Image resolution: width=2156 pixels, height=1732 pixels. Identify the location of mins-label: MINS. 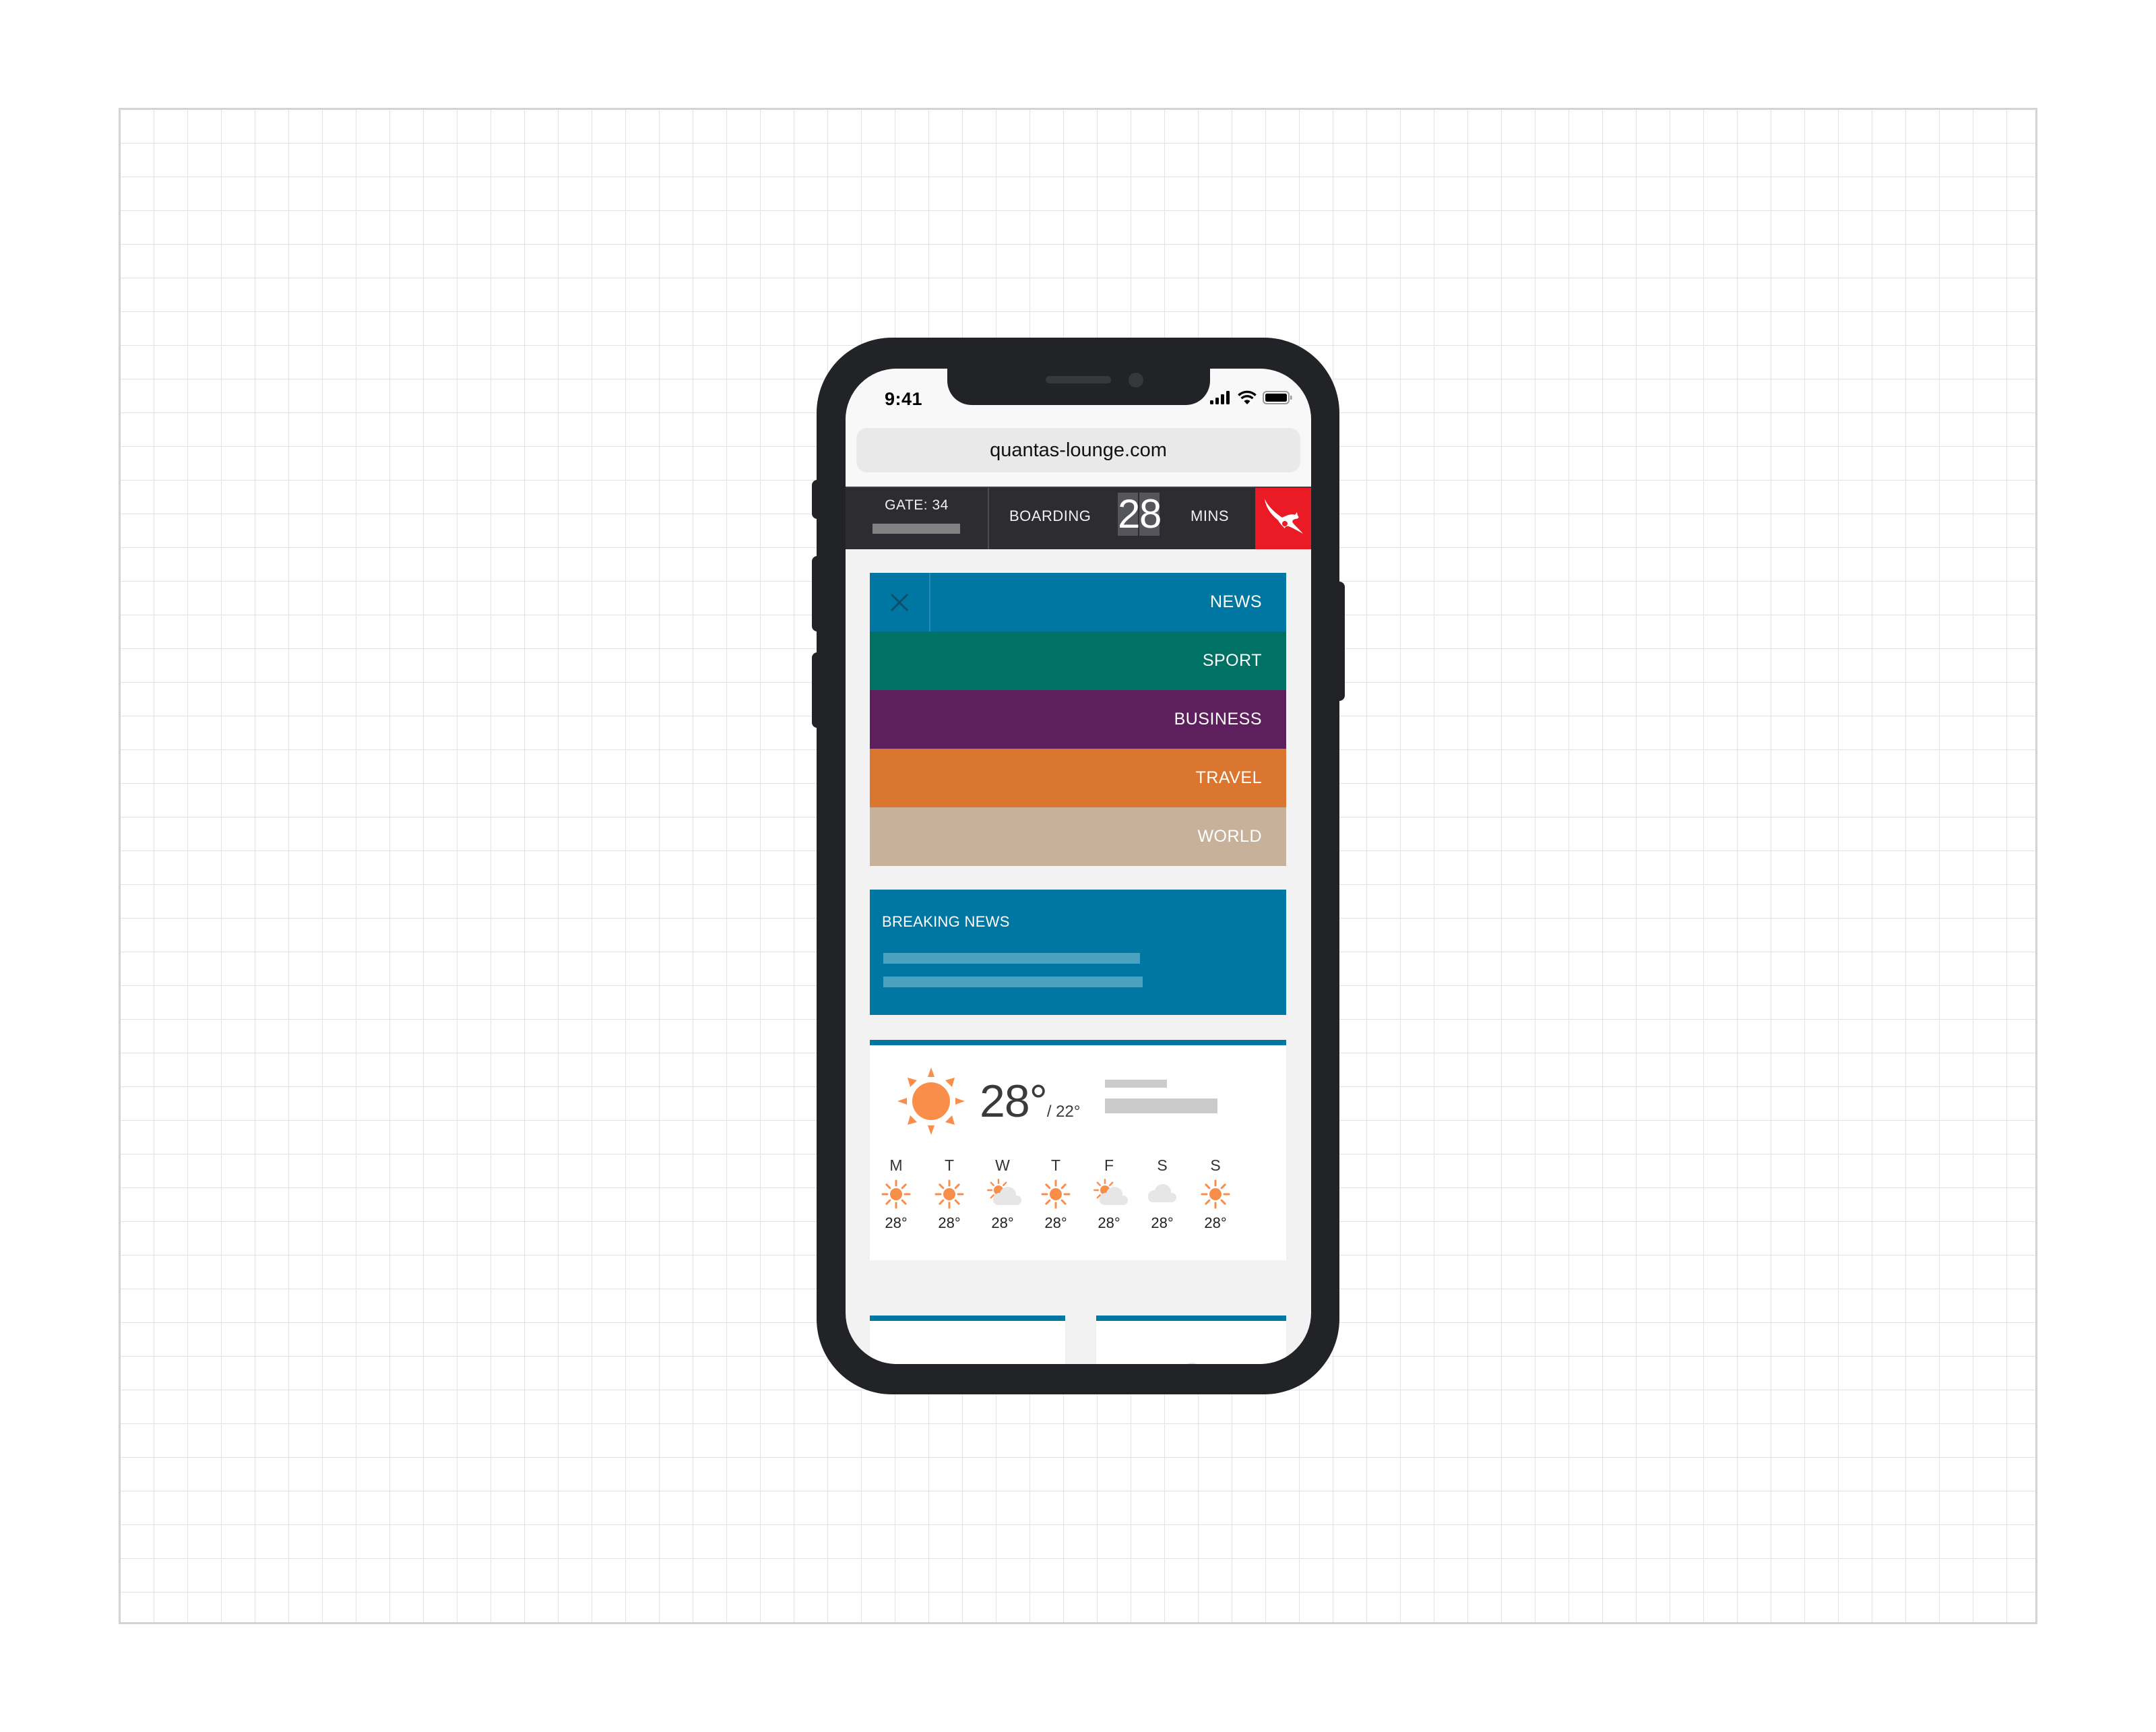
(1210, 515).